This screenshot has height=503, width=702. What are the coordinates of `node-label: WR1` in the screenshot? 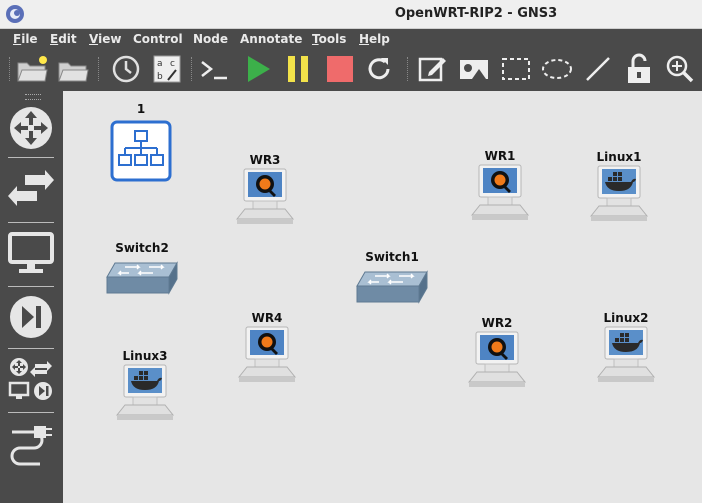 It's located at (500, 156).